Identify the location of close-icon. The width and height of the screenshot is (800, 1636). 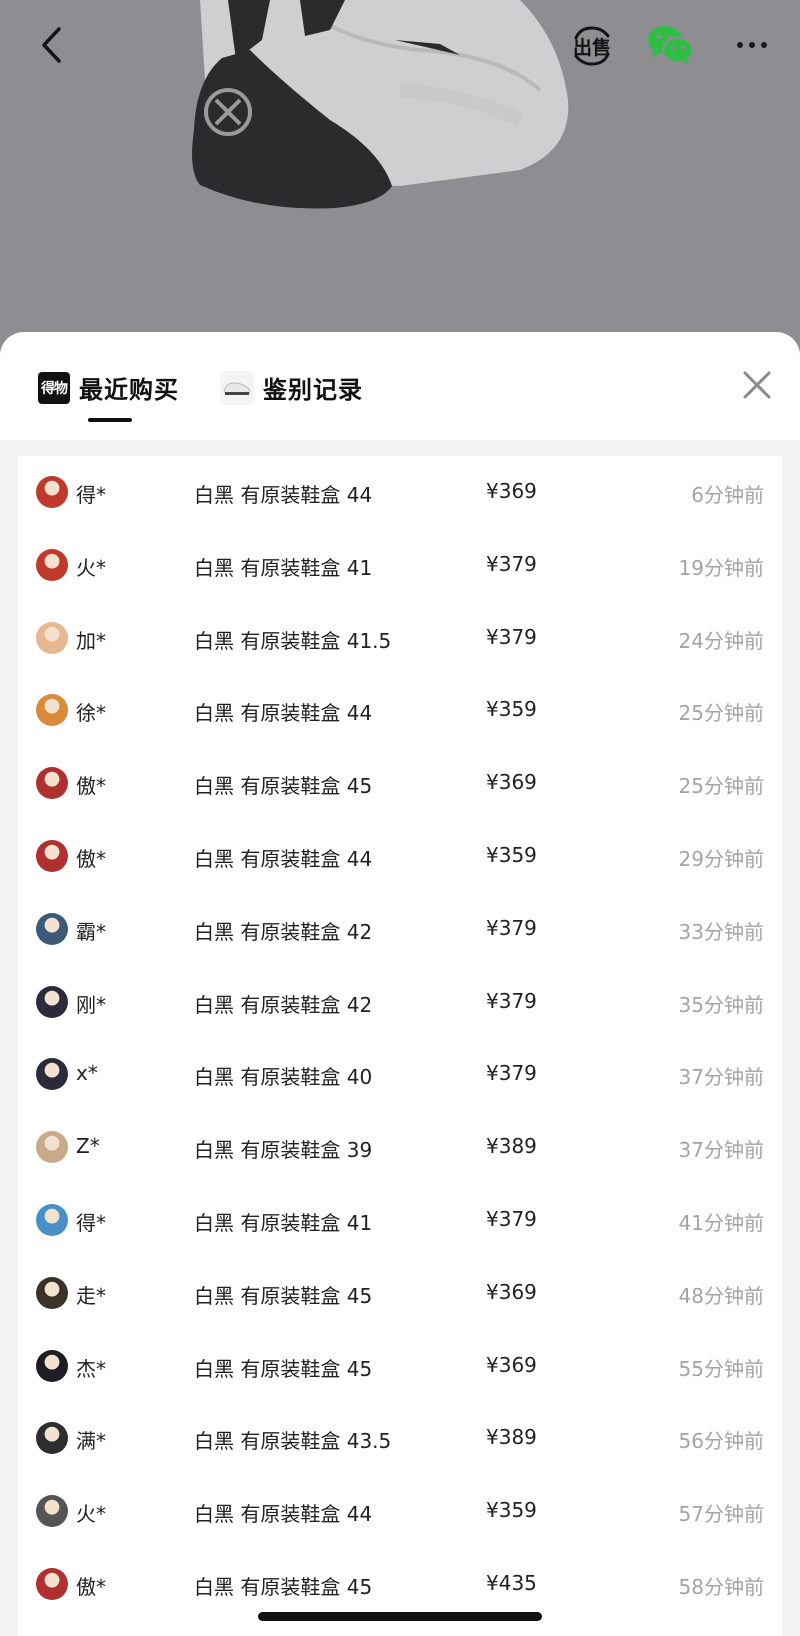
(757, 385).